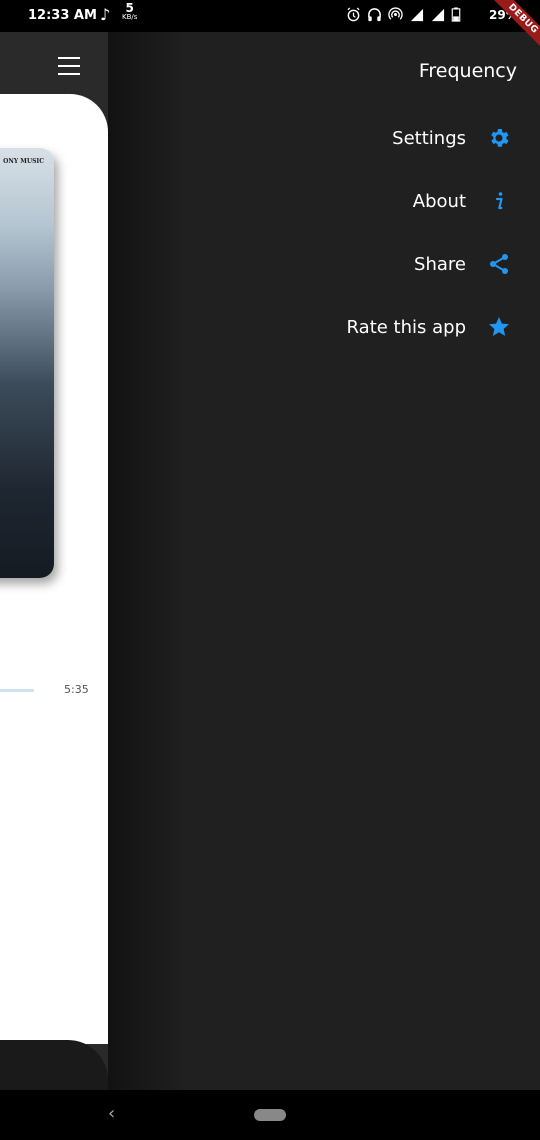 Image resolution: width=540 pixels, height=1140 pixels. I want to click on star-icon, so click(499, 327).